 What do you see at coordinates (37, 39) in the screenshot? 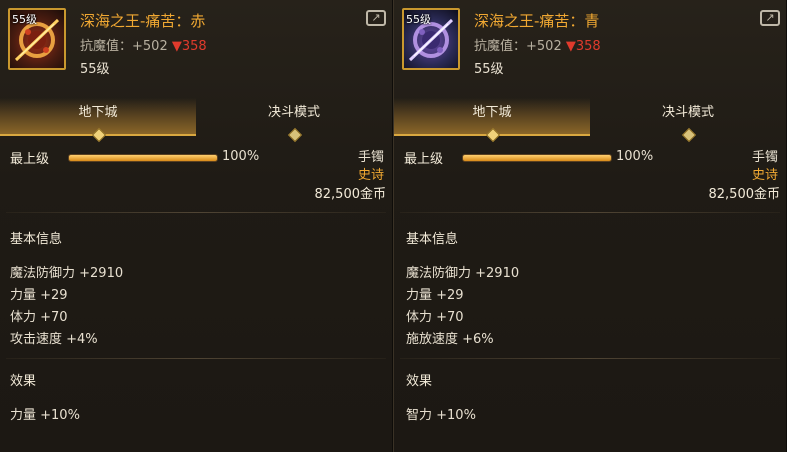
I see `bracelet-red-icon: 55级` at bounding box center [37, 39].